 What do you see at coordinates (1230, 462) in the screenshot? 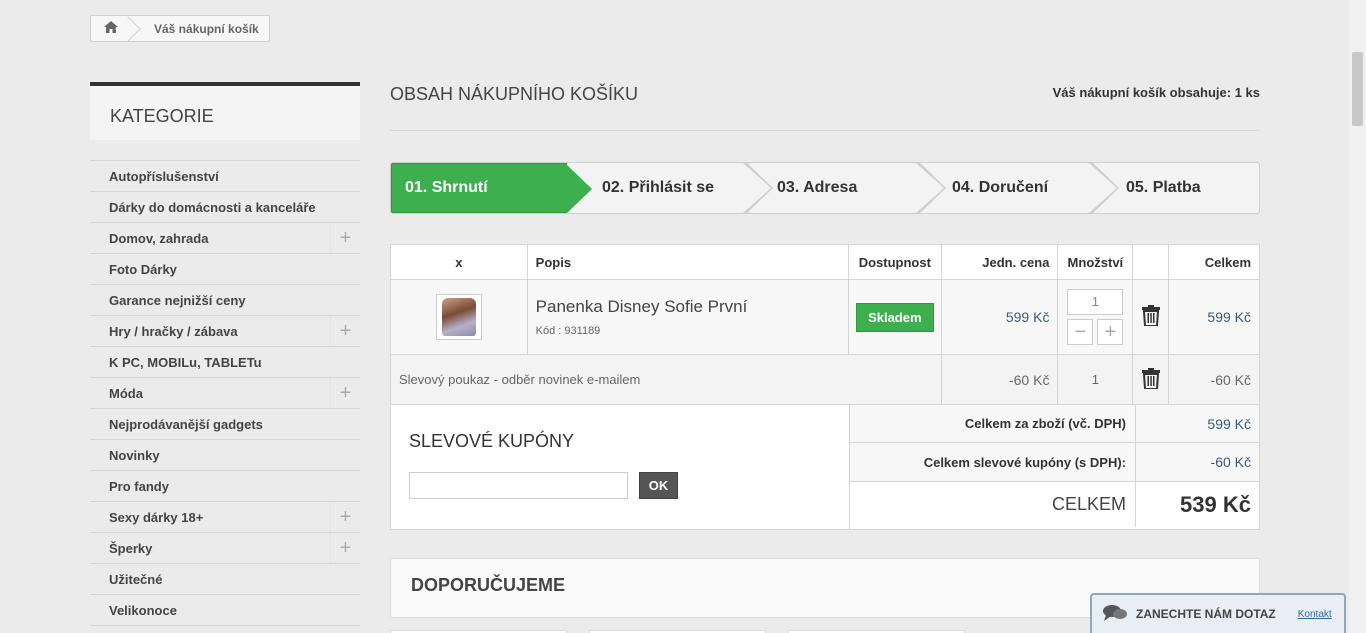
I see `coupons-total-value: -60 Kč` at bounding box center [1230, 462].